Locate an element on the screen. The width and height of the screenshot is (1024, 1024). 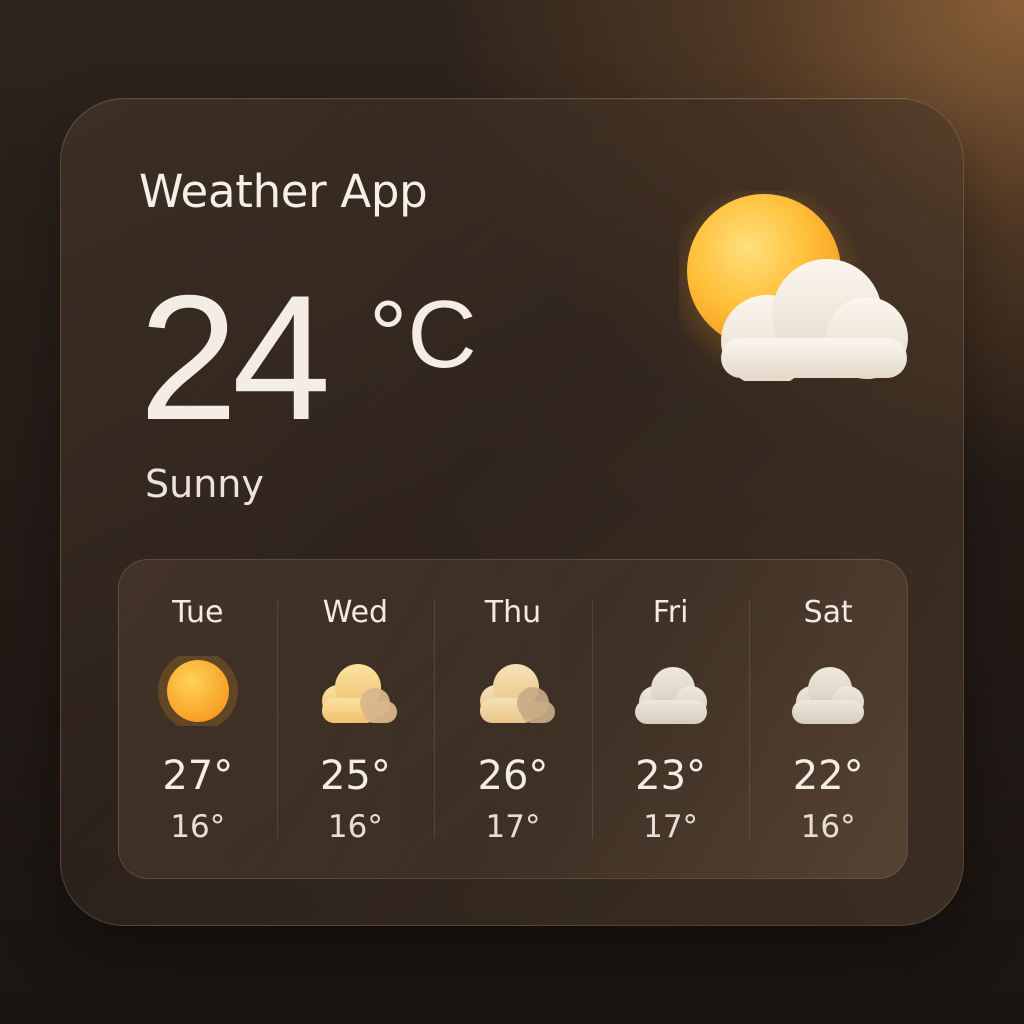
forecast-day-name: Fri is located at coordinates (670, 612).